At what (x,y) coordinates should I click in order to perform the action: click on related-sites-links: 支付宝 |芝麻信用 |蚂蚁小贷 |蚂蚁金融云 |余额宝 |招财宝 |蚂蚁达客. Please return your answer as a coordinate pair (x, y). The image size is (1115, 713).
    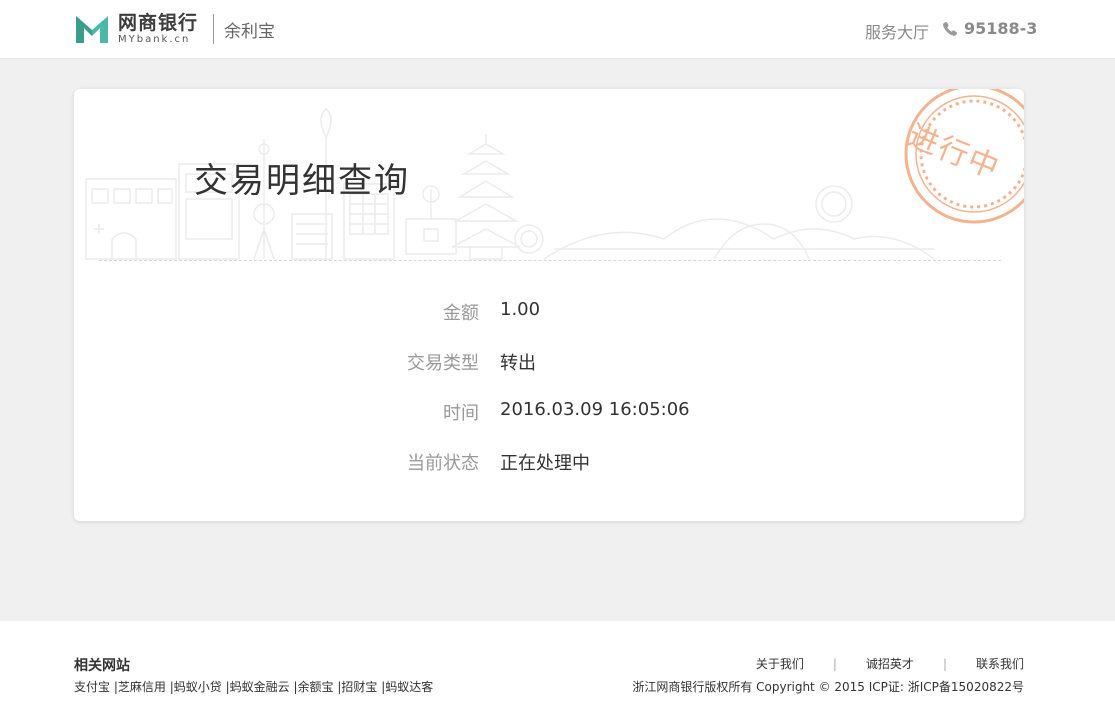
    Looking at the image, I should click on (254, 687).